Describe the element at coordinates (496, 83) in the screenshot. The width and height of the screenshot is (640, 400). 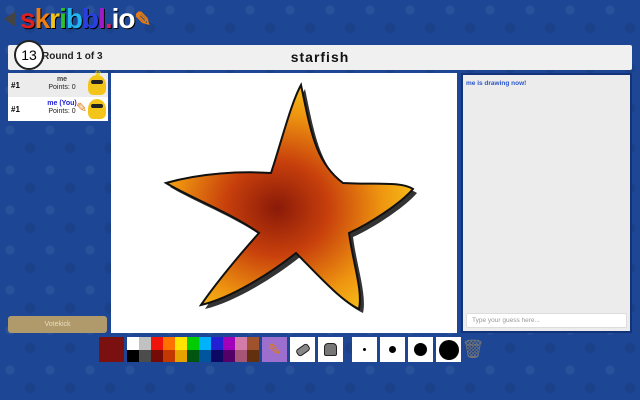
I see `chat-message: me is drawing now!` at that location.